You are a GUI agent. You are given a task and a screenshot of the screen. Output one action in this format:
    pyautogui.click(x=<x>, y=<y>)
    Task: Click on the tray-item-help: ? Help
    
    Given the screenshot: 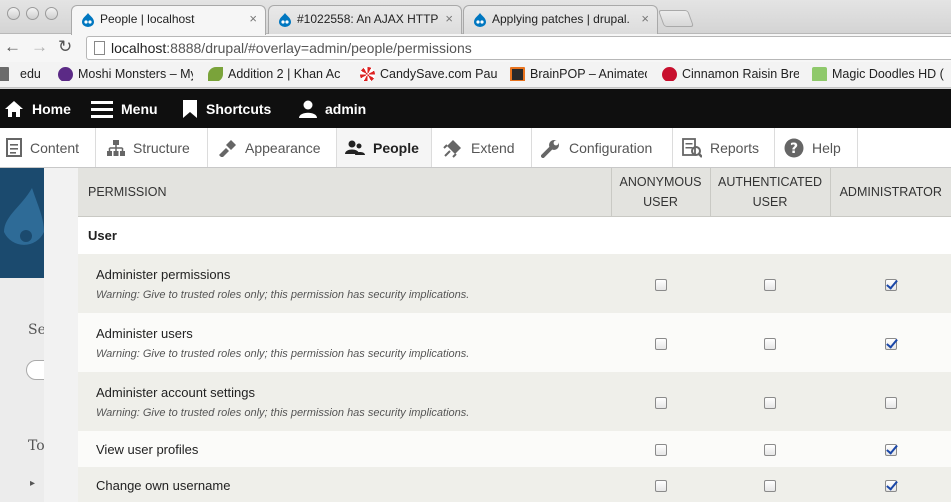 What is the action you would take?
    pyautogui.click(x=816, y=147)
    